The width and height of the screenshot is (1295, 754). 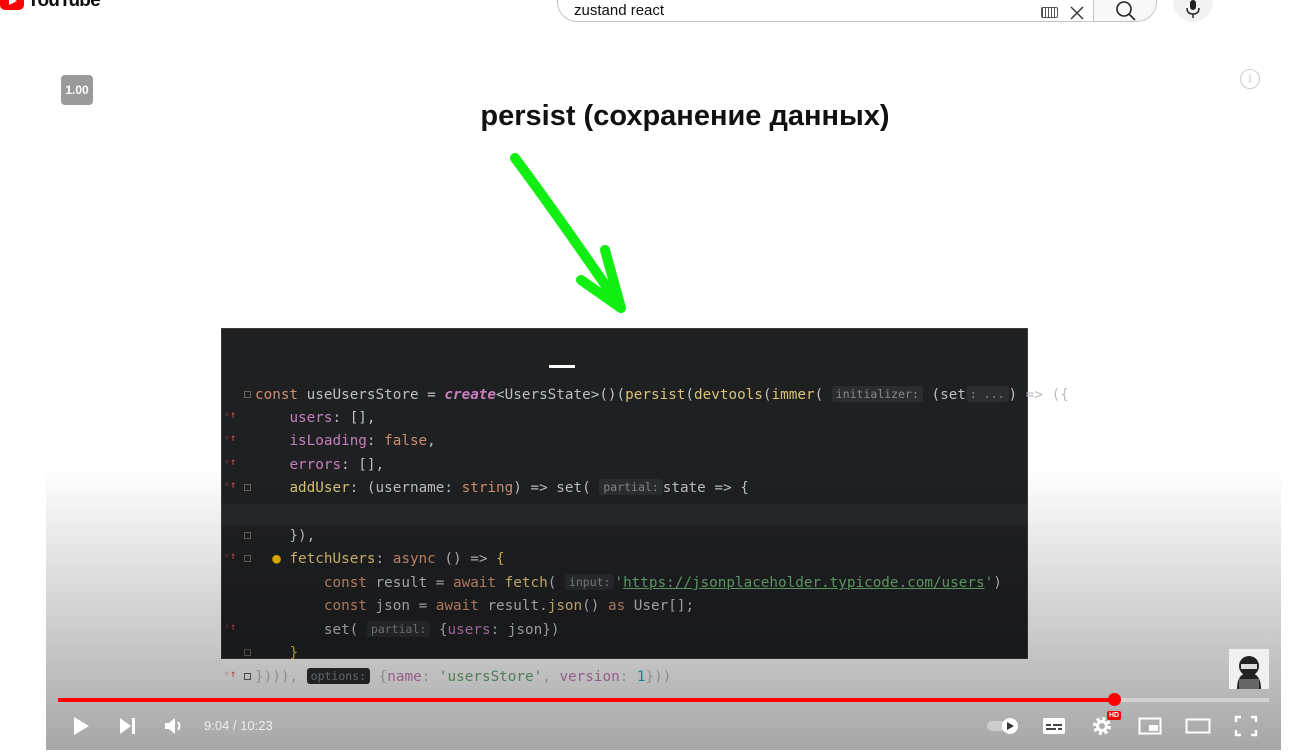 I want to click on info-icon: i, so click(x=1250, y=79).